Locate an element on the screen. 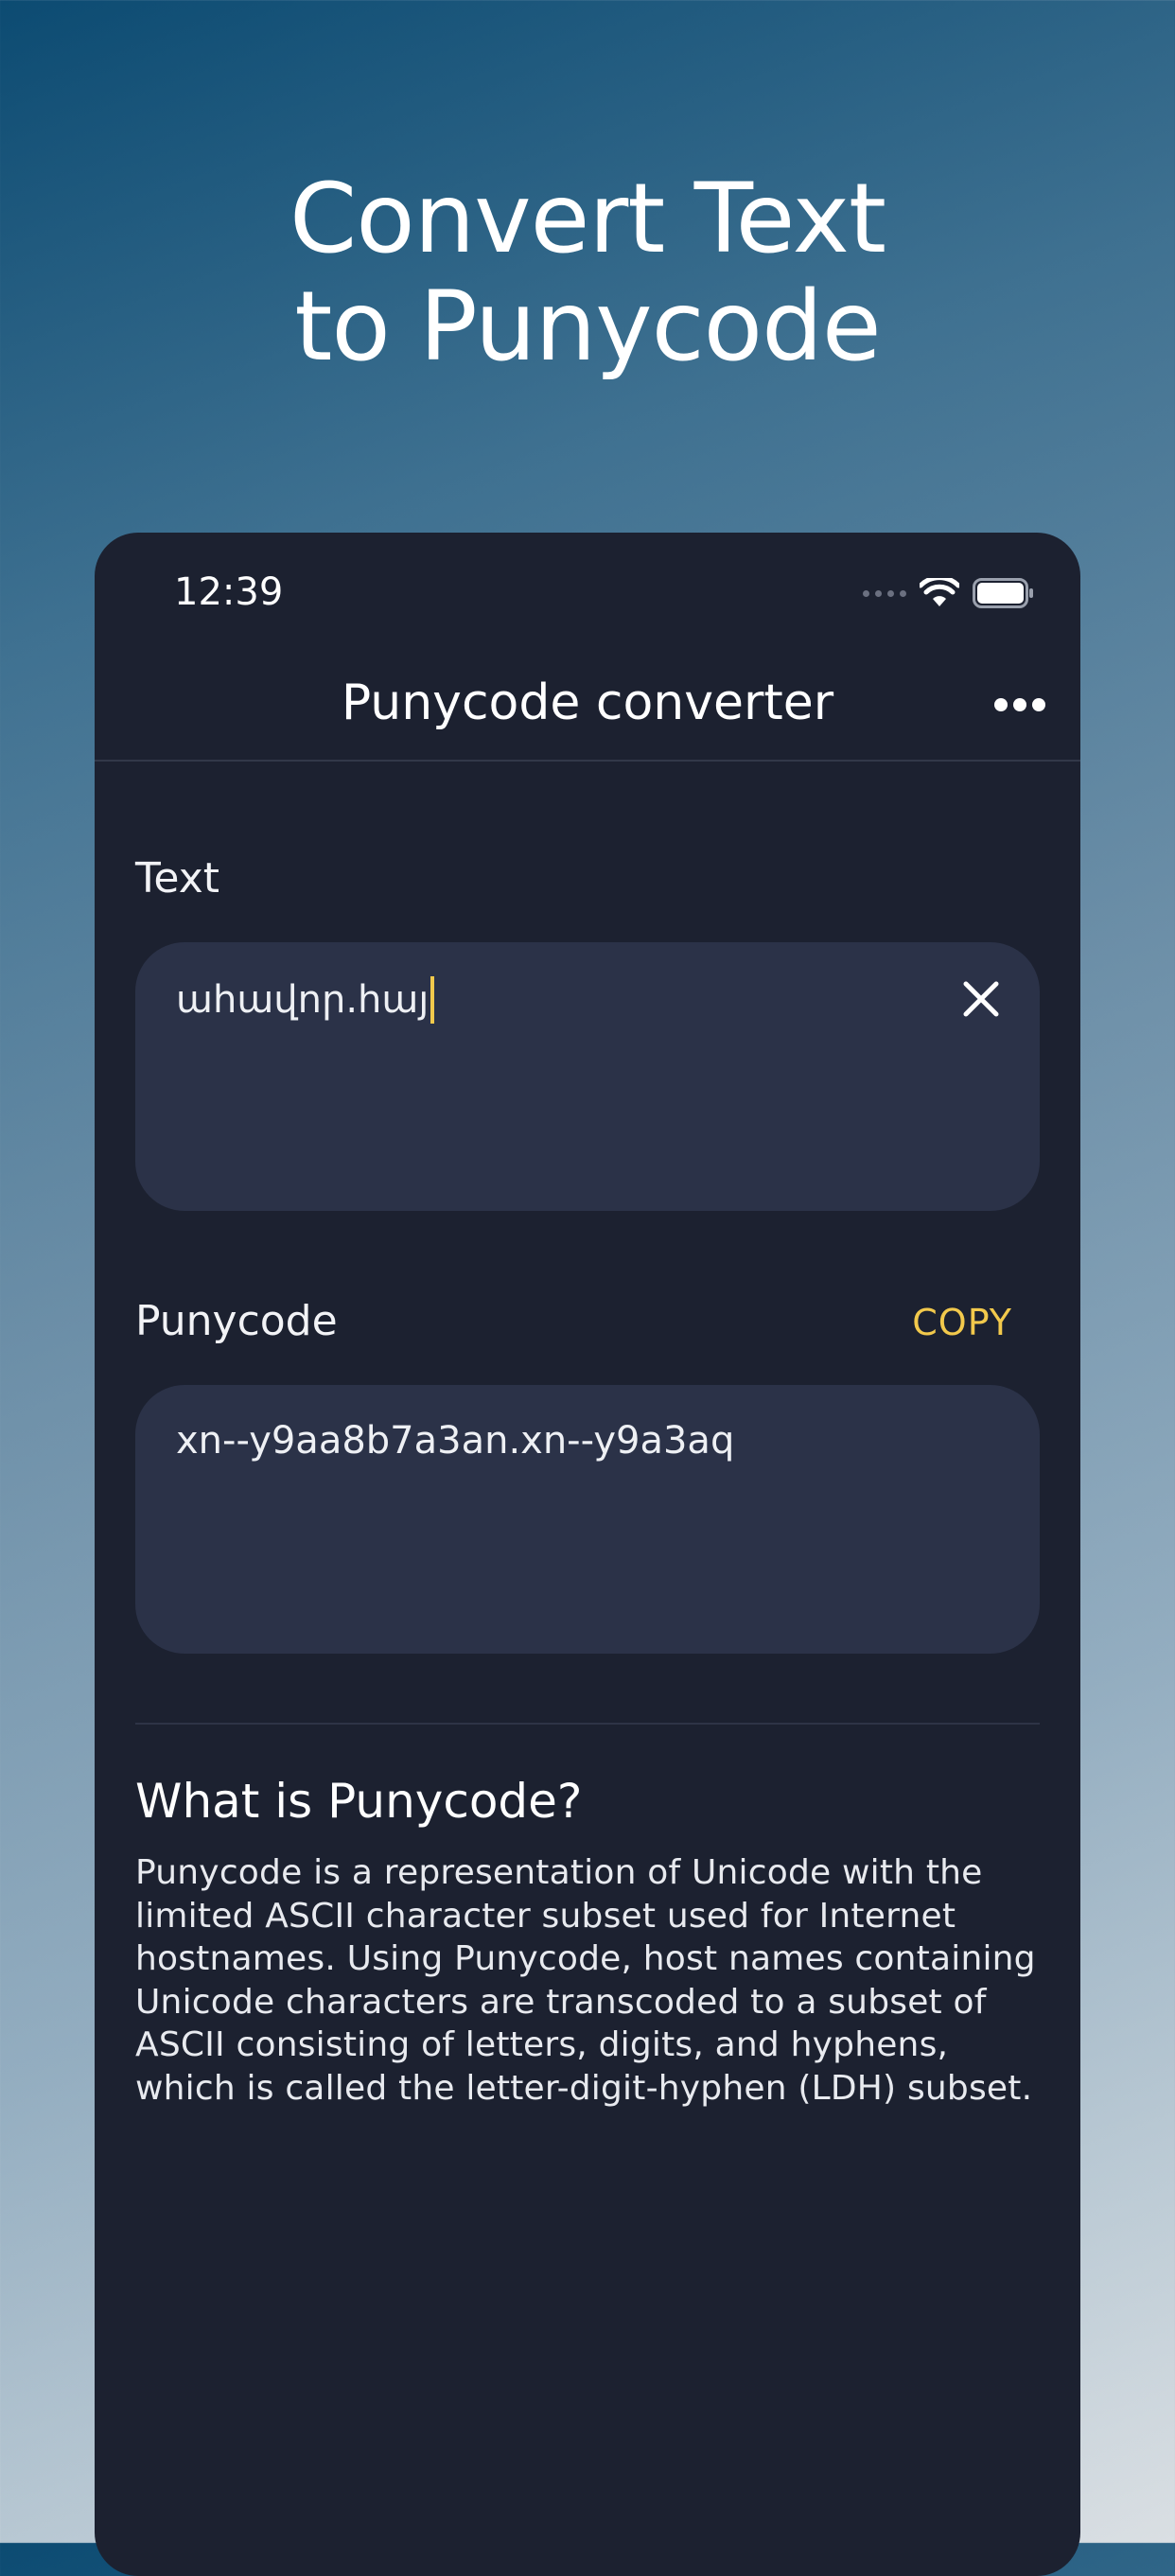  screen-title: Punycode converter is located at coordinates (587, 703).